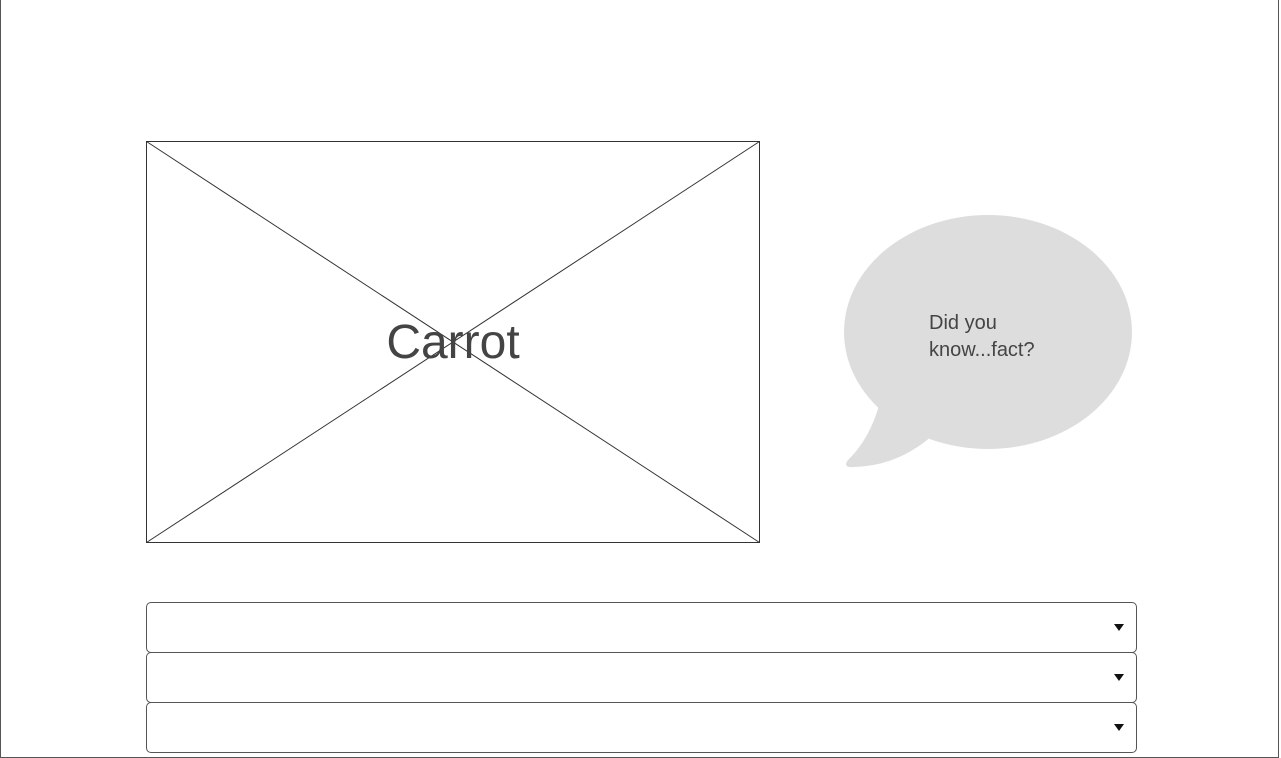 This screenshot has width=1281, height=758. I want to click on fact-text: Did you know...fact?, so click(982, 336).